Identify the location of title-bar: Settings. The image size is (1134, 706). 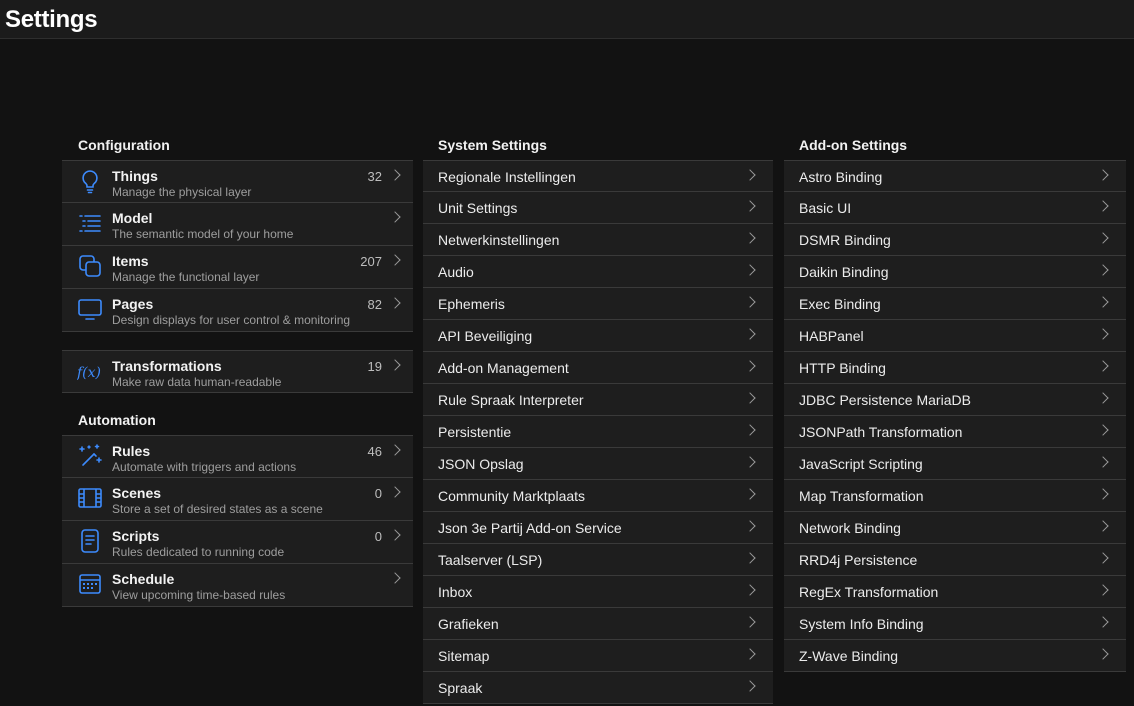
(567, 19).